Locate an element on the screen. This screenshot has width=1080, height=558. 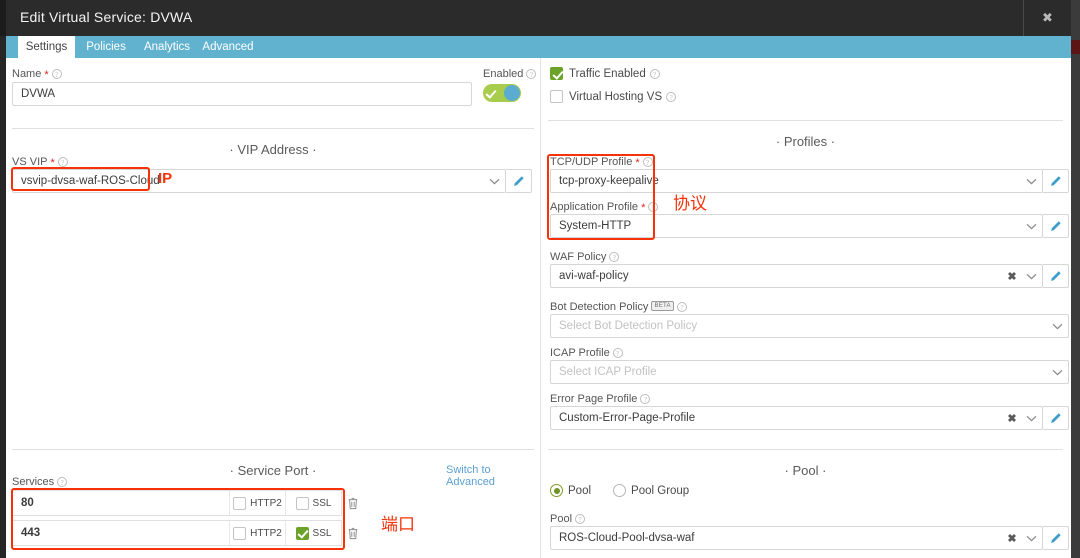
application-profile-label-text: Application Profile is located at coordinates (594, 207).